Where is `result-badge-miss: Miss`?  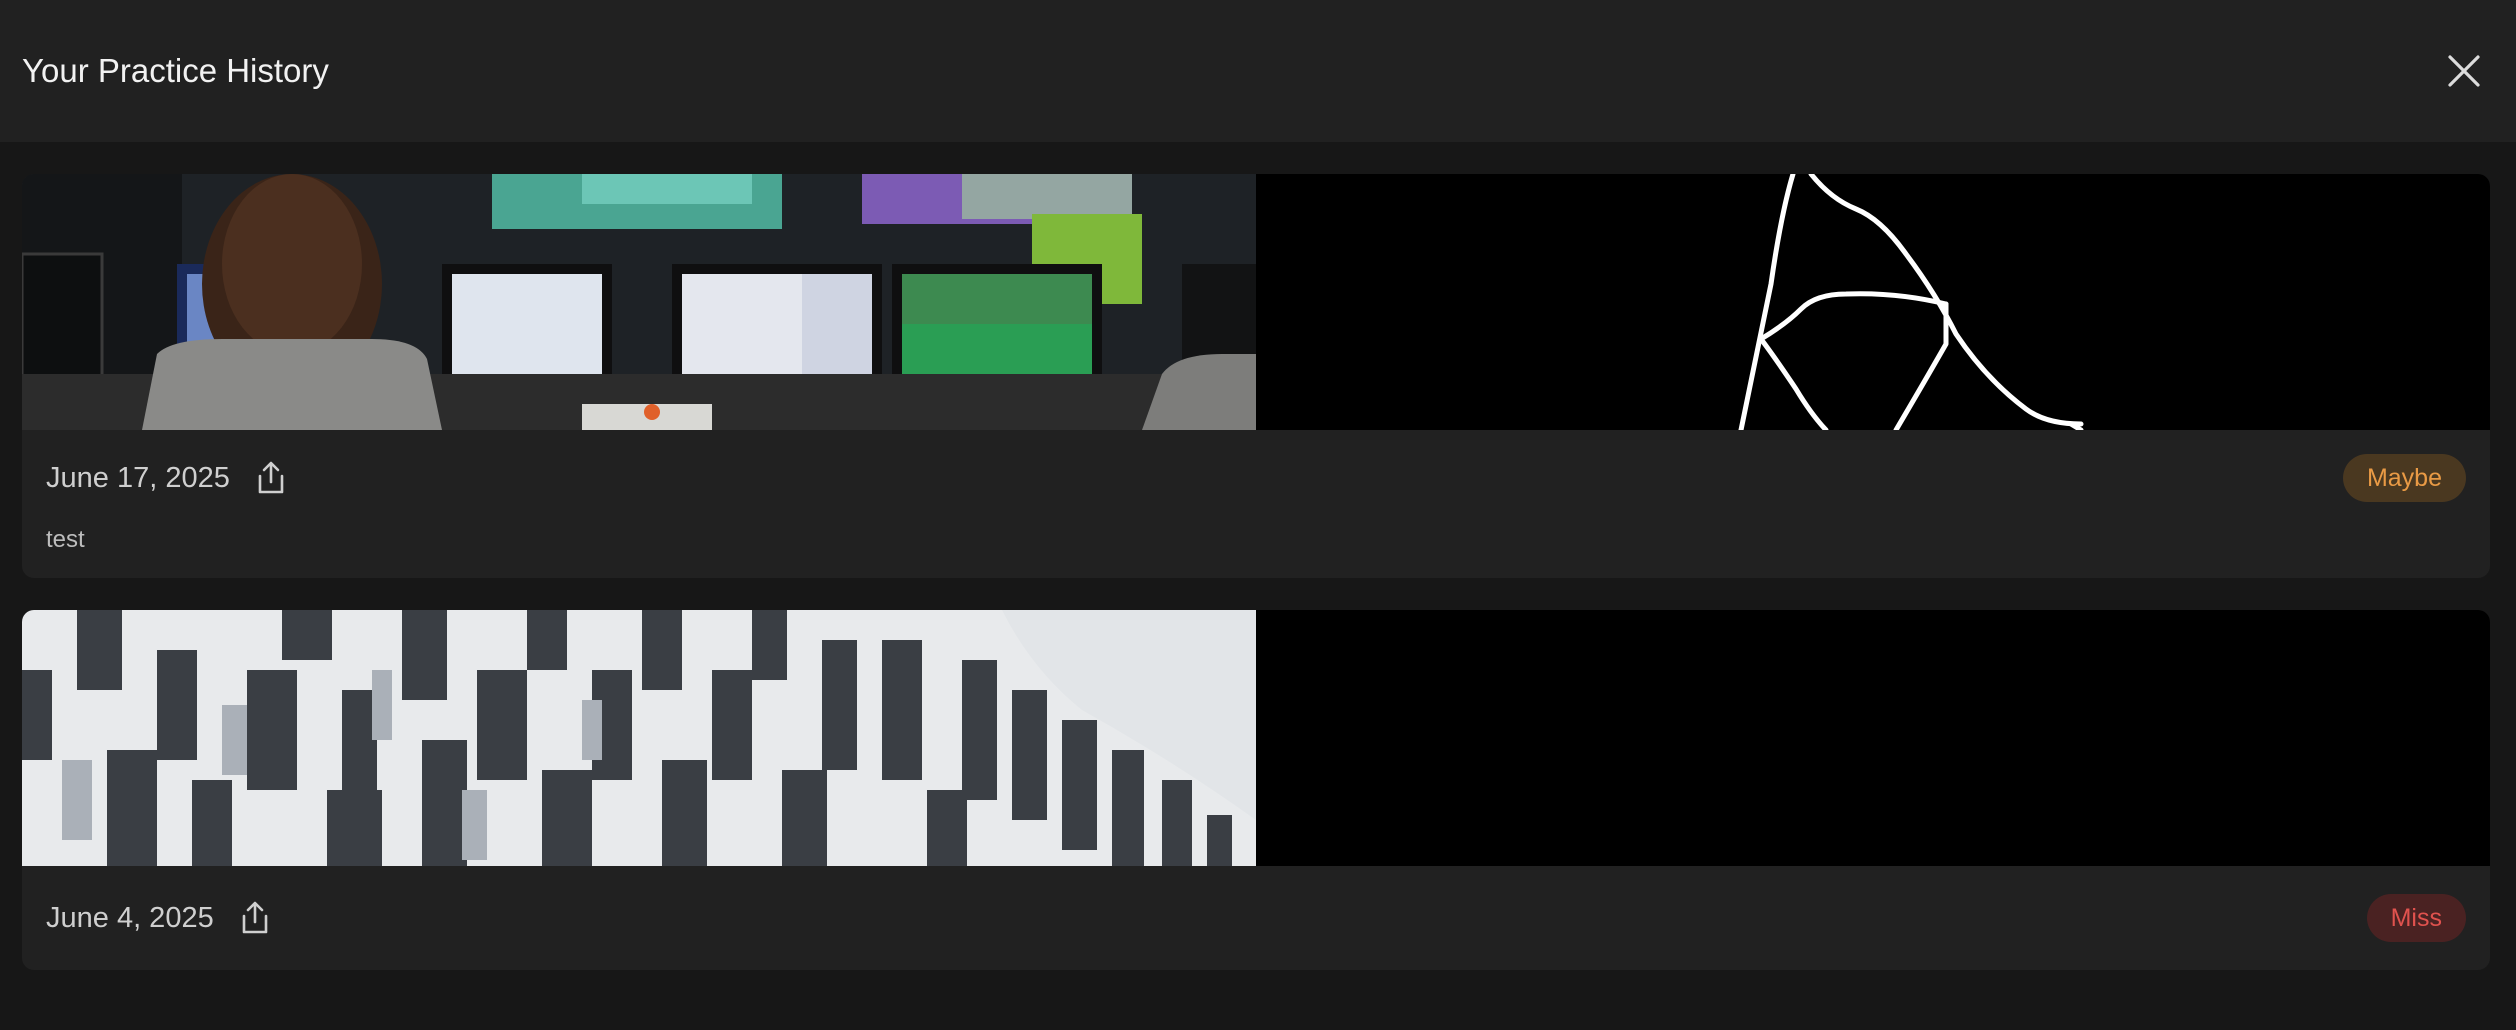 result-badge-miss: Miss is located at coordinates (2416, 918).